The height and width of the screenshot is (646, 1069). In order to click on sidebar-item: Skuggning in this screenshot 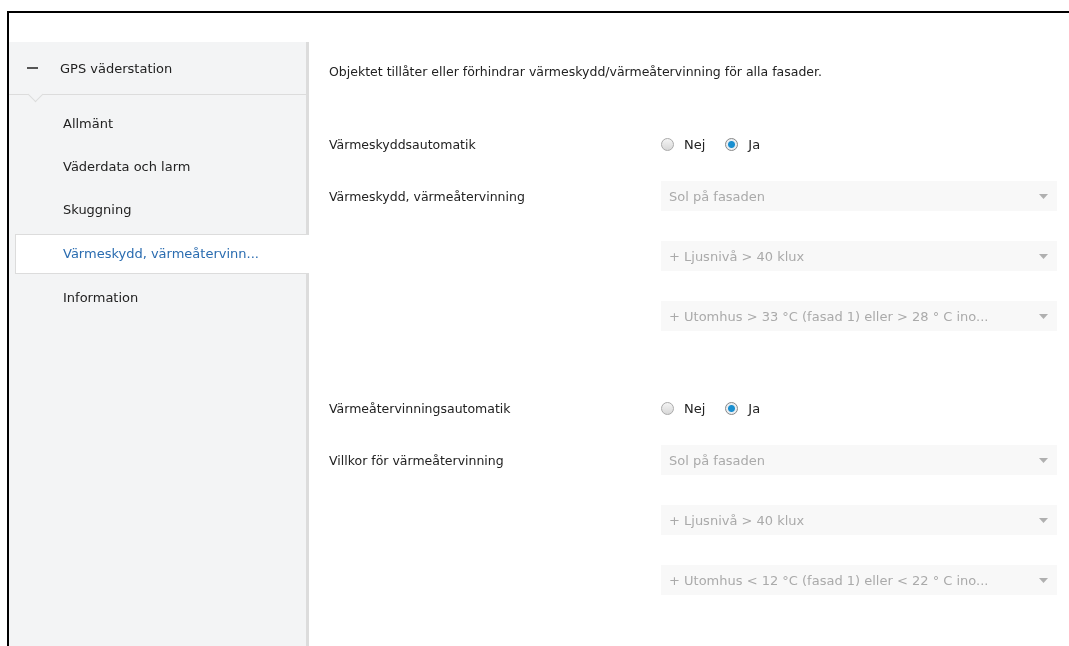, I will do `click(157, 210)`.